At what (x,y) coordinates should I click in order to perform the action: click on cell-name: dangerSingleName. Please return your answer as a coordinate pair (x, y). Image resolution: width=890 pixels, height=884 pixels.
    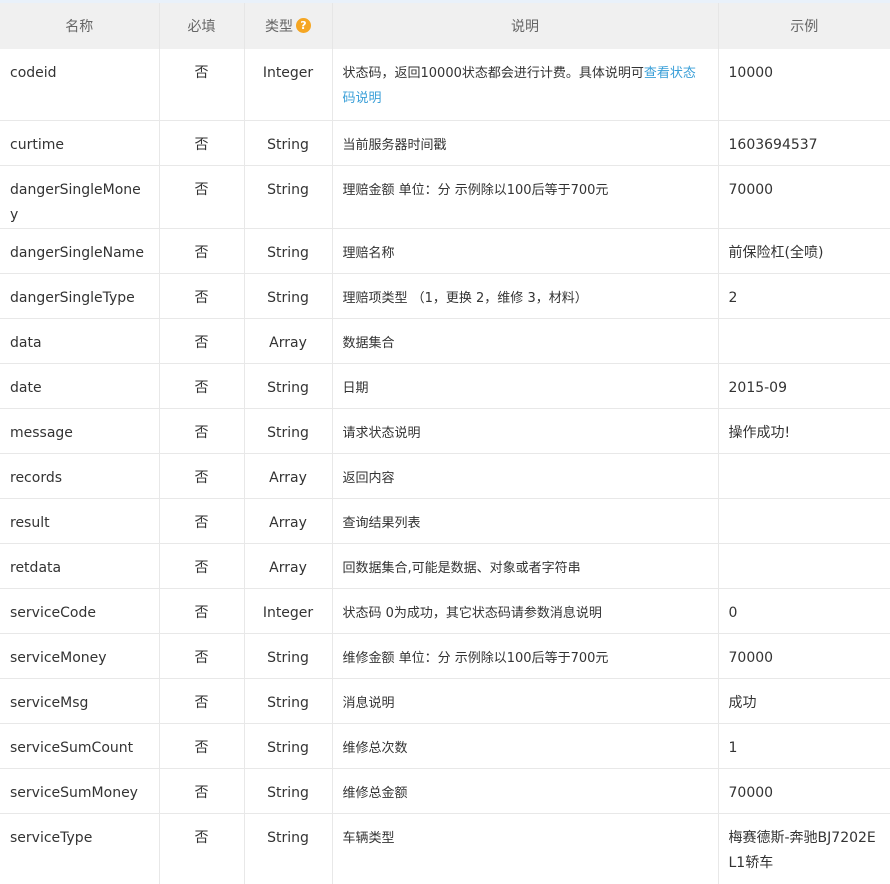
    Looking at the image, I should click on (80, 251).